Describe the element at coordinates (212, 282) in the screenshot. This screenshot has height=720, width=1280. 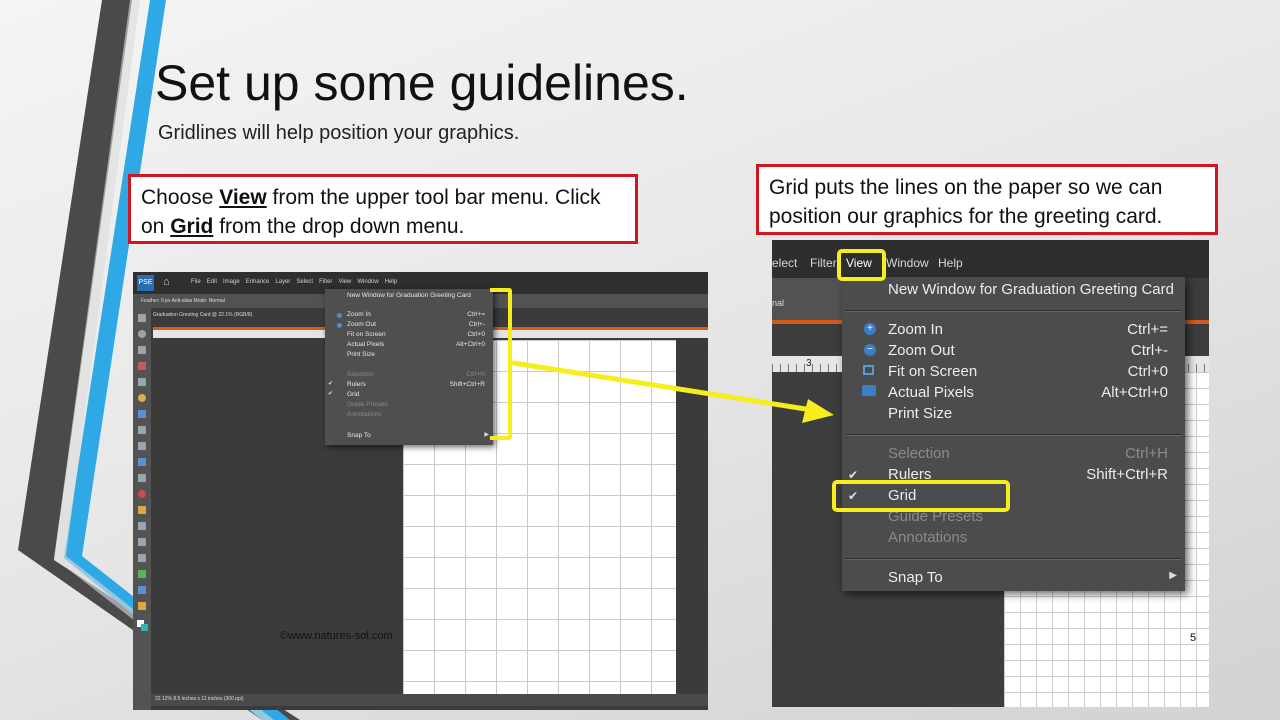
I see `menu-edit: Edit` at that location.